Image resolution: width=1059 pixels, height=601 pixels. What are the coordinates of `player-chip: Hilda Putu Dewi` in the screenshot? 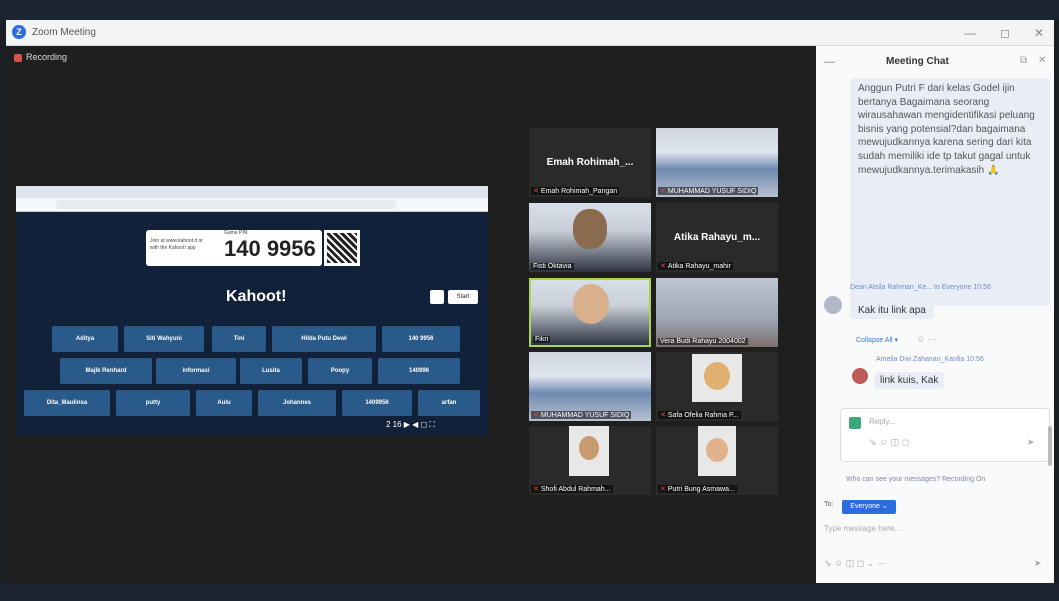 It's located at (324, 339).